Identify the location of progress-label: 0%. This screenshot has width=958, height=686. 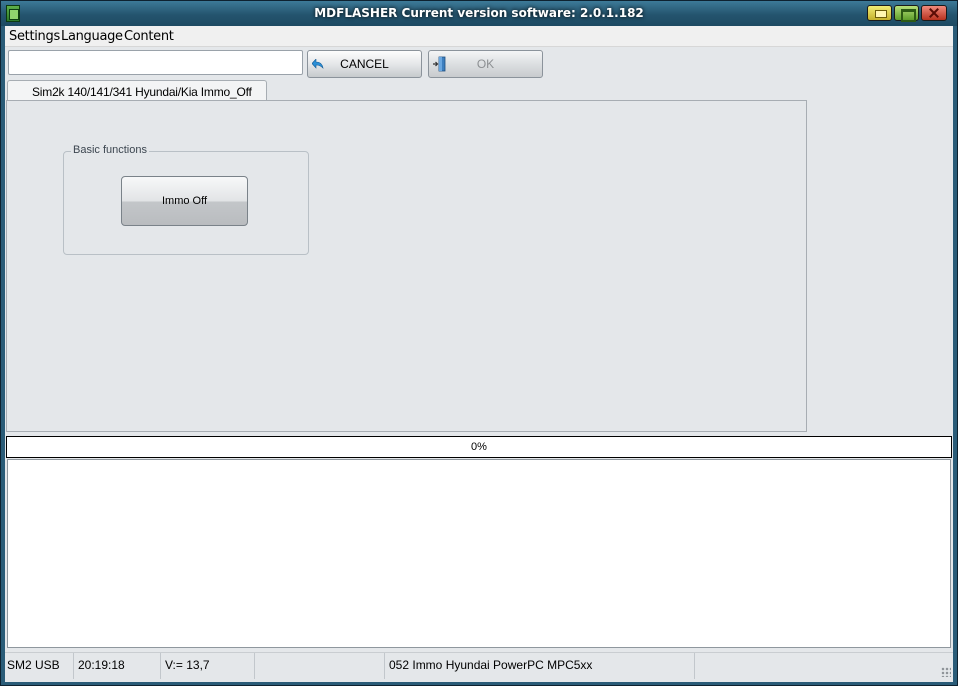
(479, 447).